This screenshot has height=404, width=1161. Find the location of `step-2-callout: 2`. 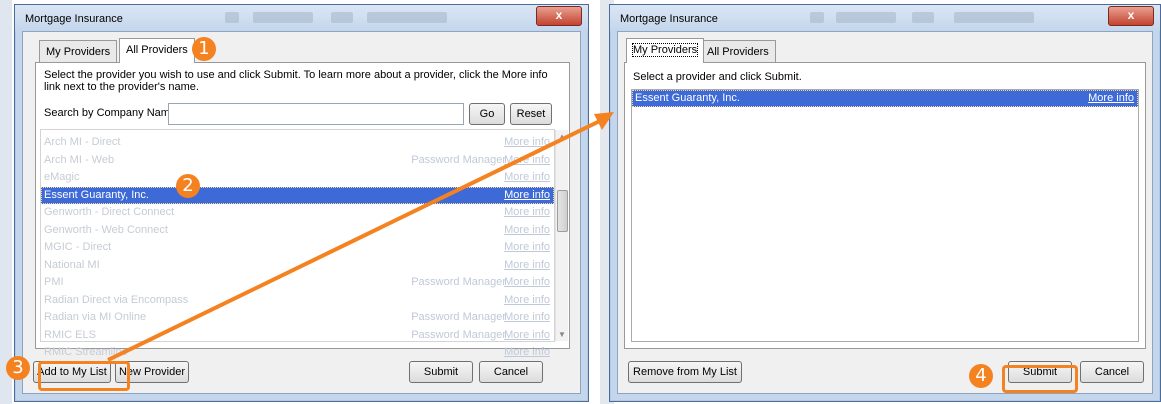

step-2-callout: 2 is located at coordinates (188, 186).